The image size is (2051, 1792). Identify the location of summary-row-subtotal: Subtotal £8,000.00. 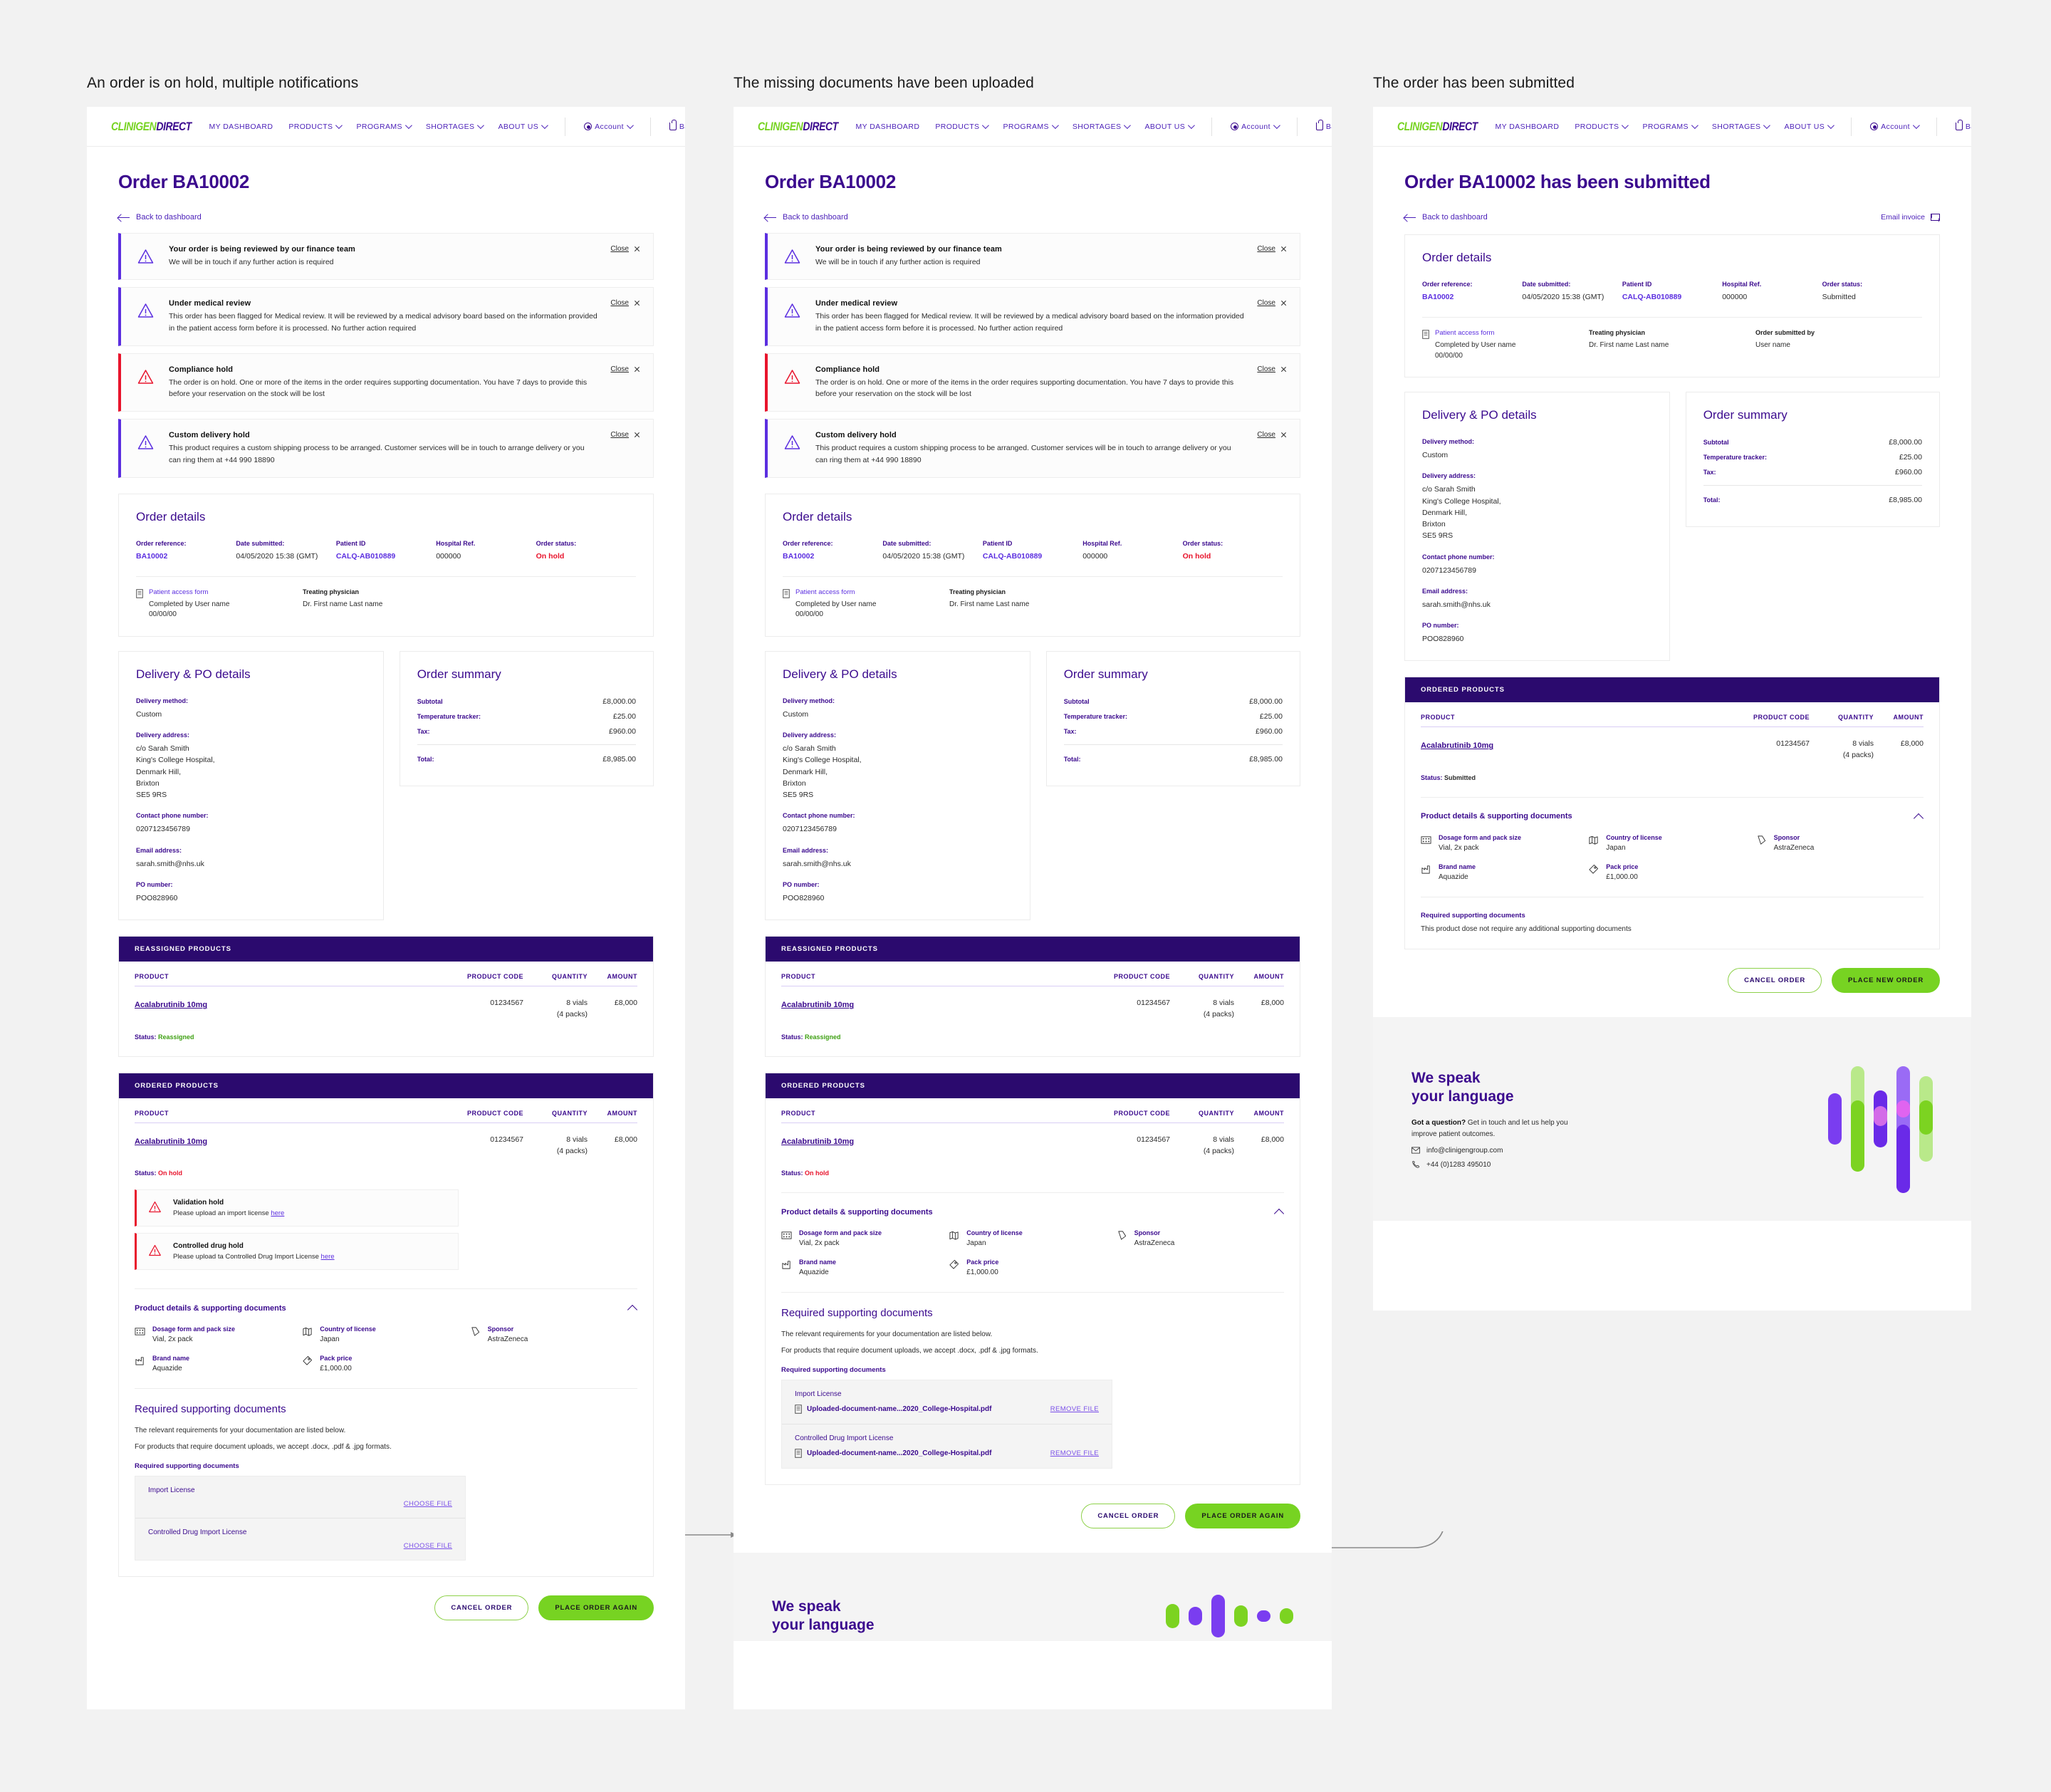
(526, 701).